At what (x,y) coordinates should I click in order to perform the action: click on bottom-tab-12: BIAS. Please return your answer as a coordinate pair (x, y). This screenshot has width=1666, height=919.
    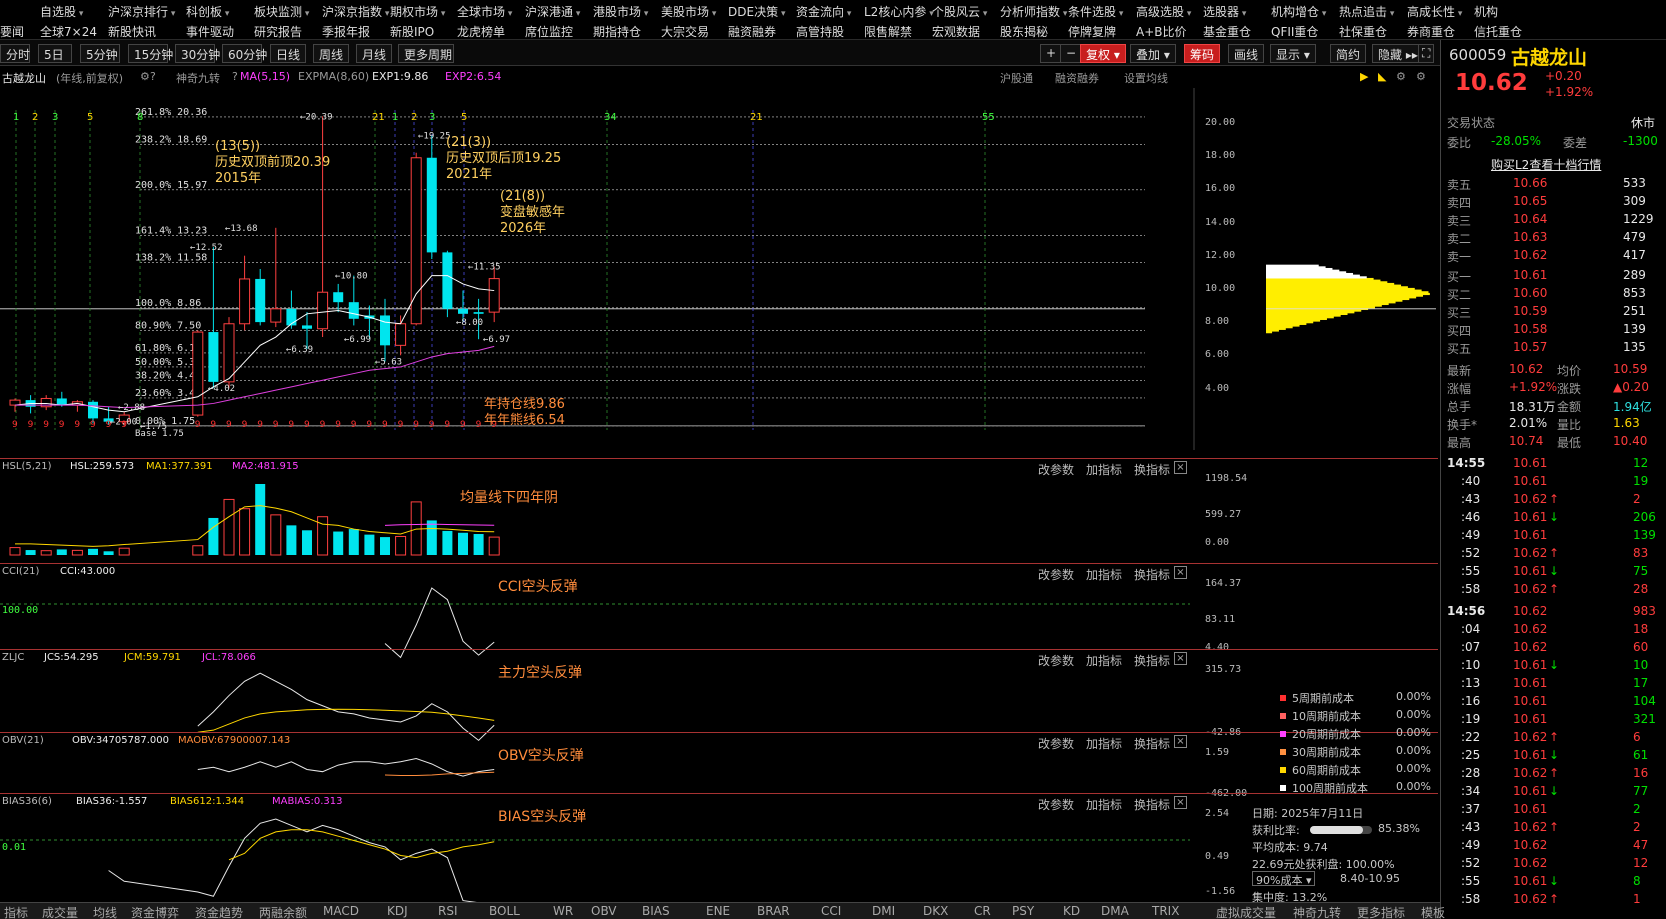
    Looking at the image, I should click on (656, 911).